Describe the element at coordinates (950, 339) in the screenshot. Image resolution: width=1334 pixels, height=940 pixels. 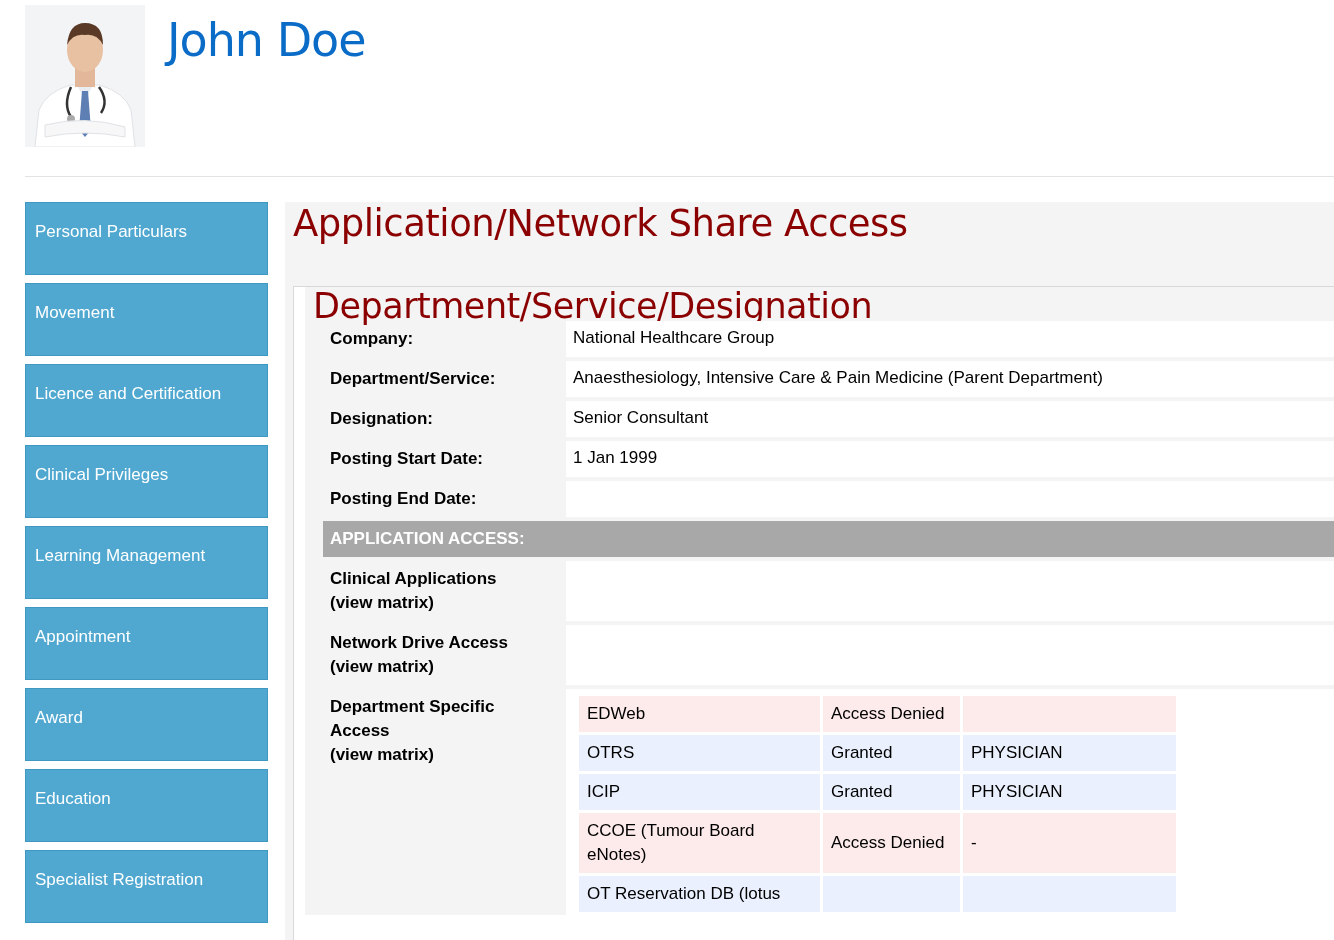
I see `field-value: National Healthcare Group` at that location.